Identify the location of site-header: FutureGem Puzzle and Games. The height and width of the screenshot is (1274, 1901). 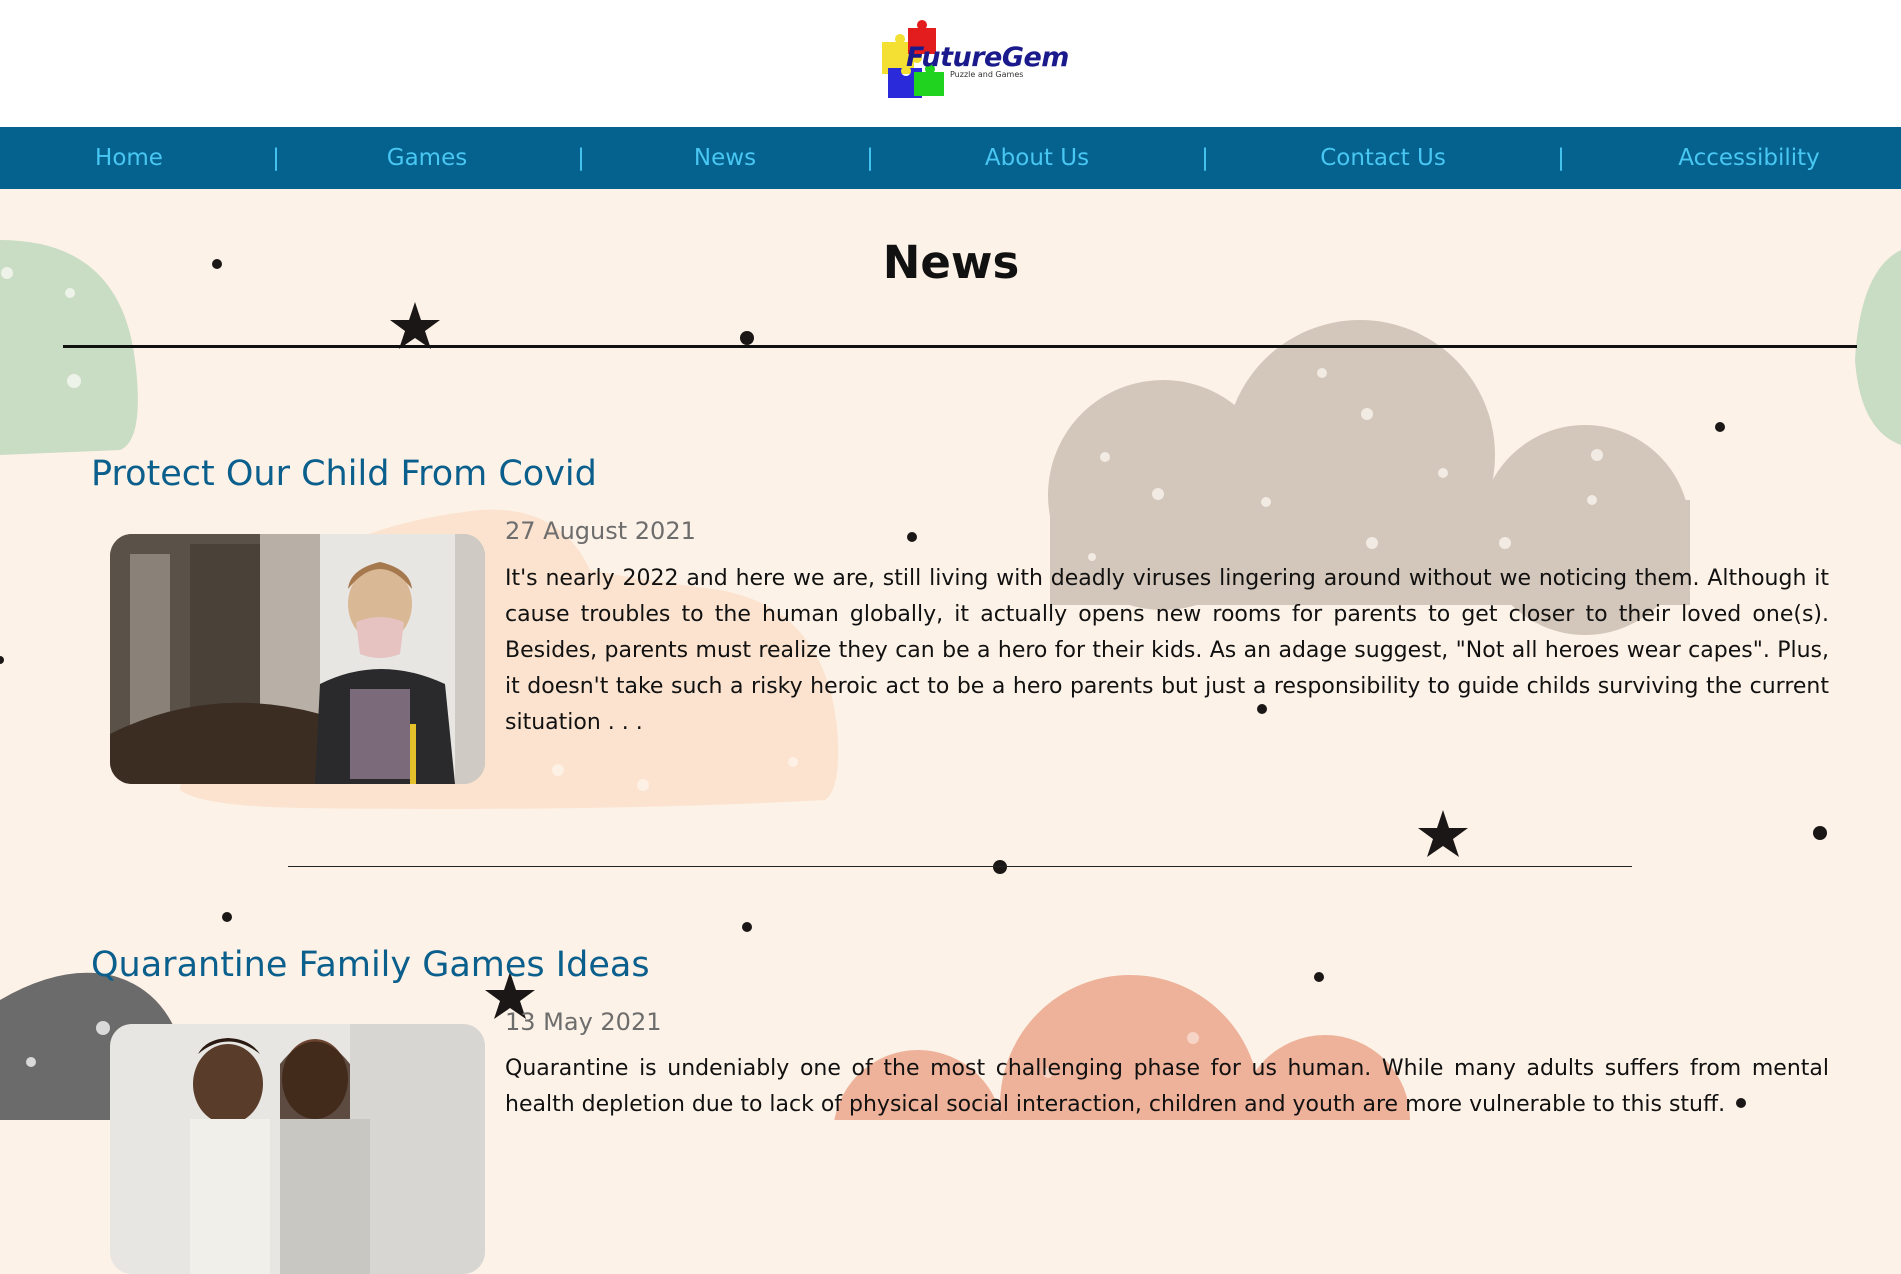
(950, 63).